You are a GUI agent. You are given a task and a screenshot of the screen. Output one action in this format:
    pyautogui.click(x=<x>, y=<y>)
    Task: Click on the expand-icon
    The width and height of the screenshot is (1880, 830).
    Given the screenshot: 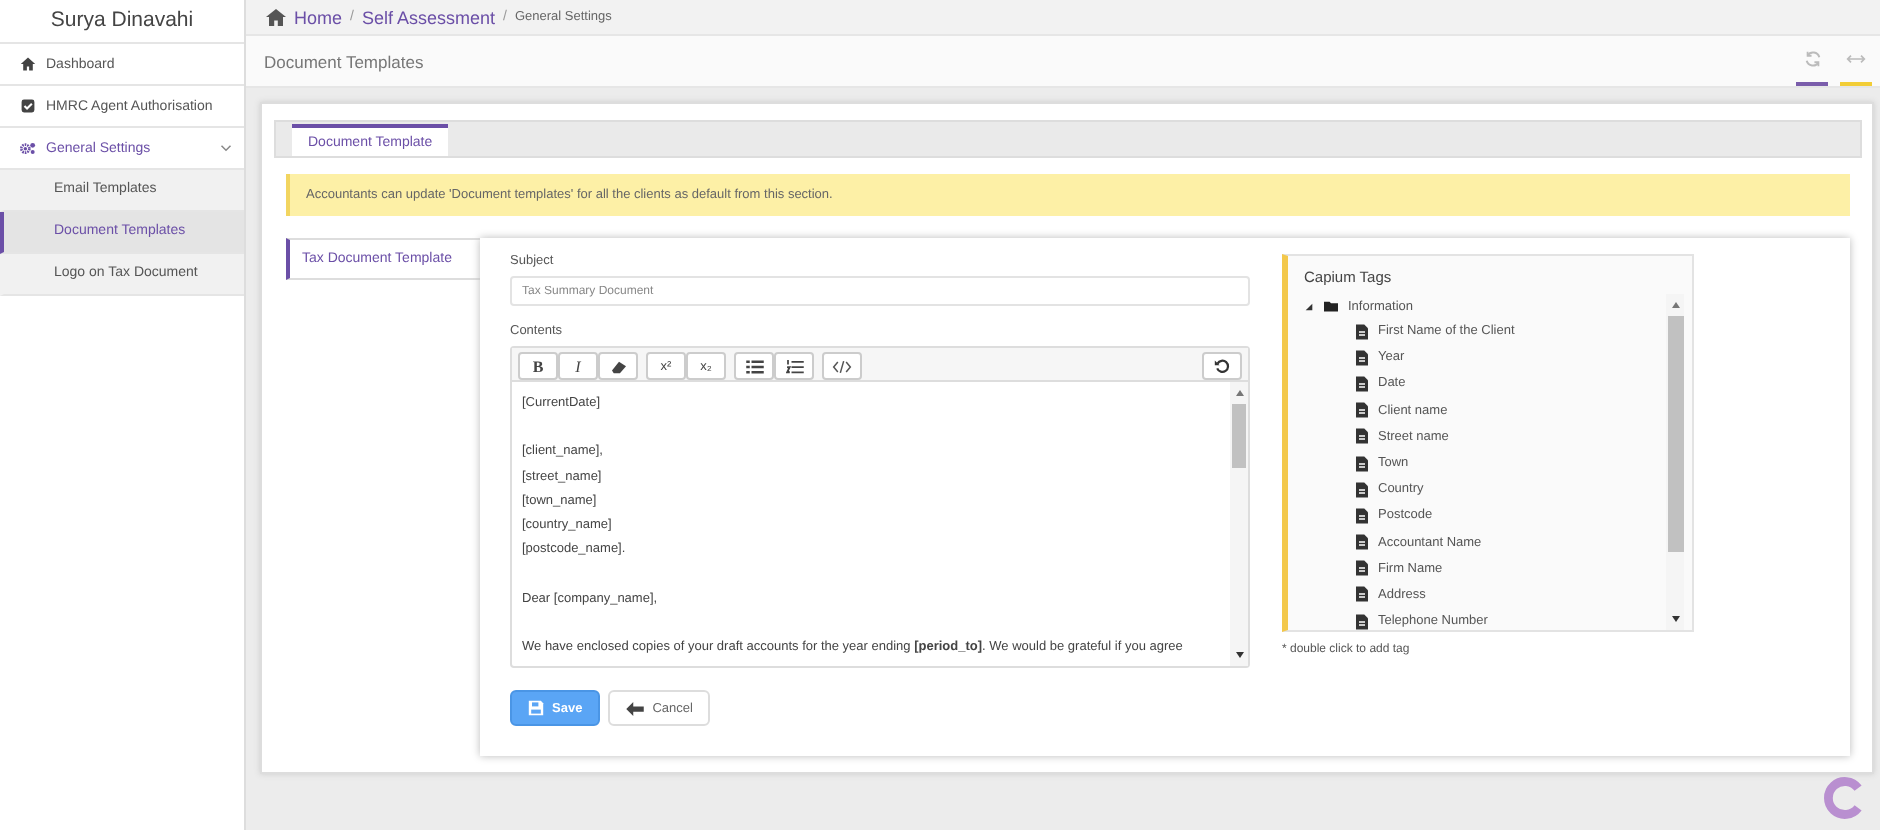 What is the action you would take?
    pyautogui.click(x=1309, y=306)
    